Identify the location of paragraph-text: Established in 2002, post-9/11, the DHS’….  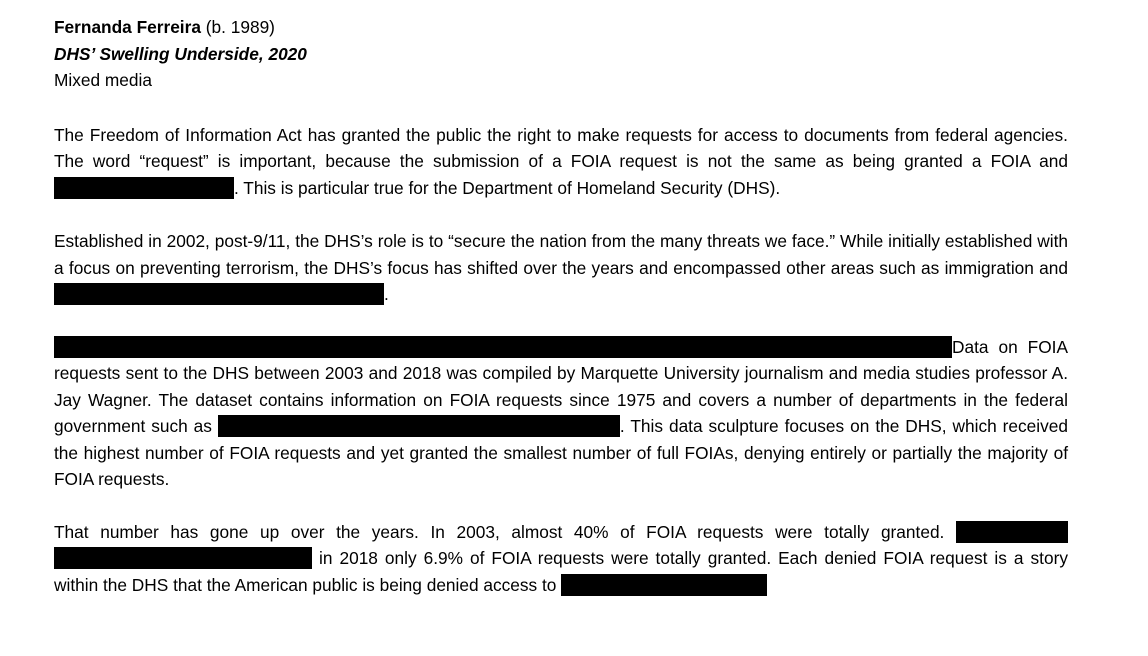
(561, 254).